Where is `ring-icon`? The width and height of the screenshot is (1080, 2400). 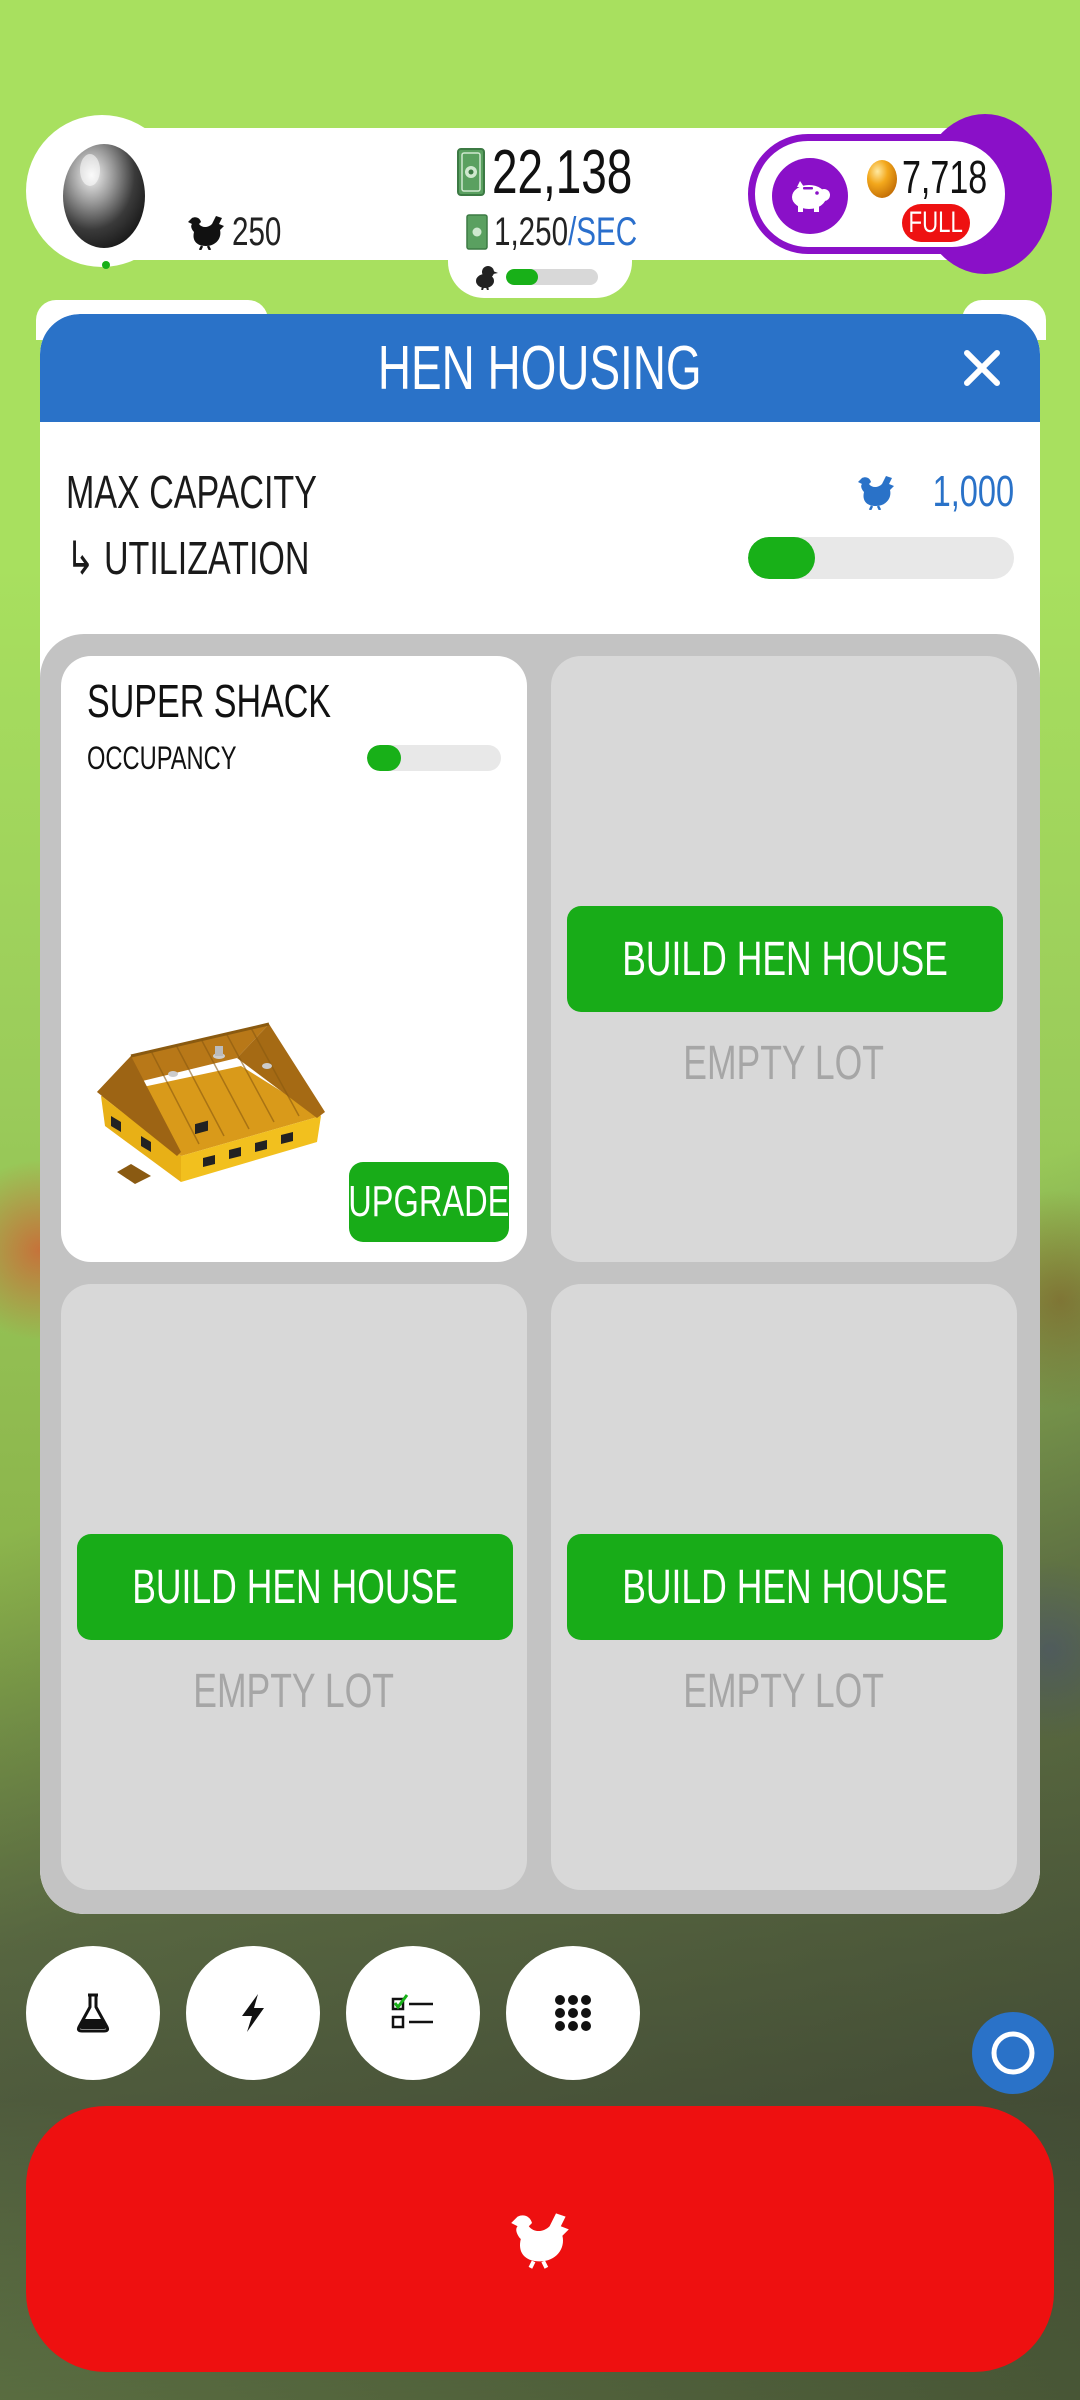
ring-icon is located at coordinates (1013, 2053).